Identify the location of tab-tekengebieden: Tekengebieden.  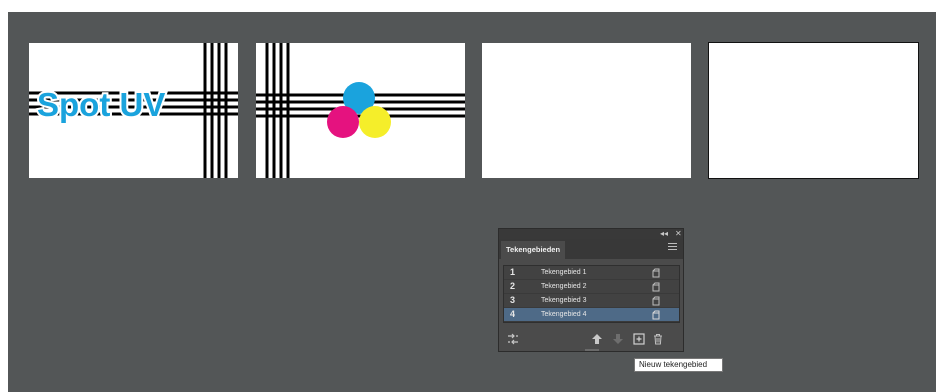
(533, 250).